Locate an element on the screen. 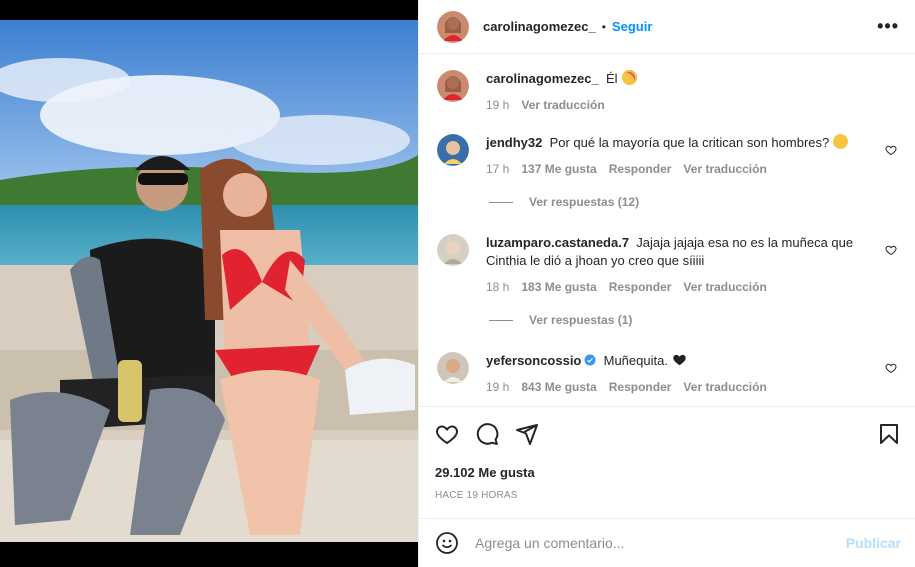 The height and width of the screenshot is (567, 915). caption-text: Él is located at coordinates (611, 78).